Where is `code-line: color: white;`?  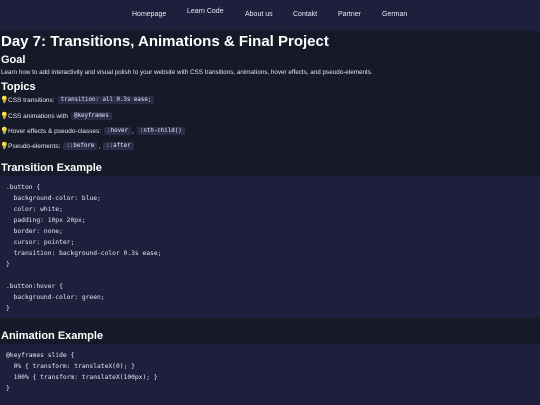 code-line: color: white; is located at coordinates (34, 209).